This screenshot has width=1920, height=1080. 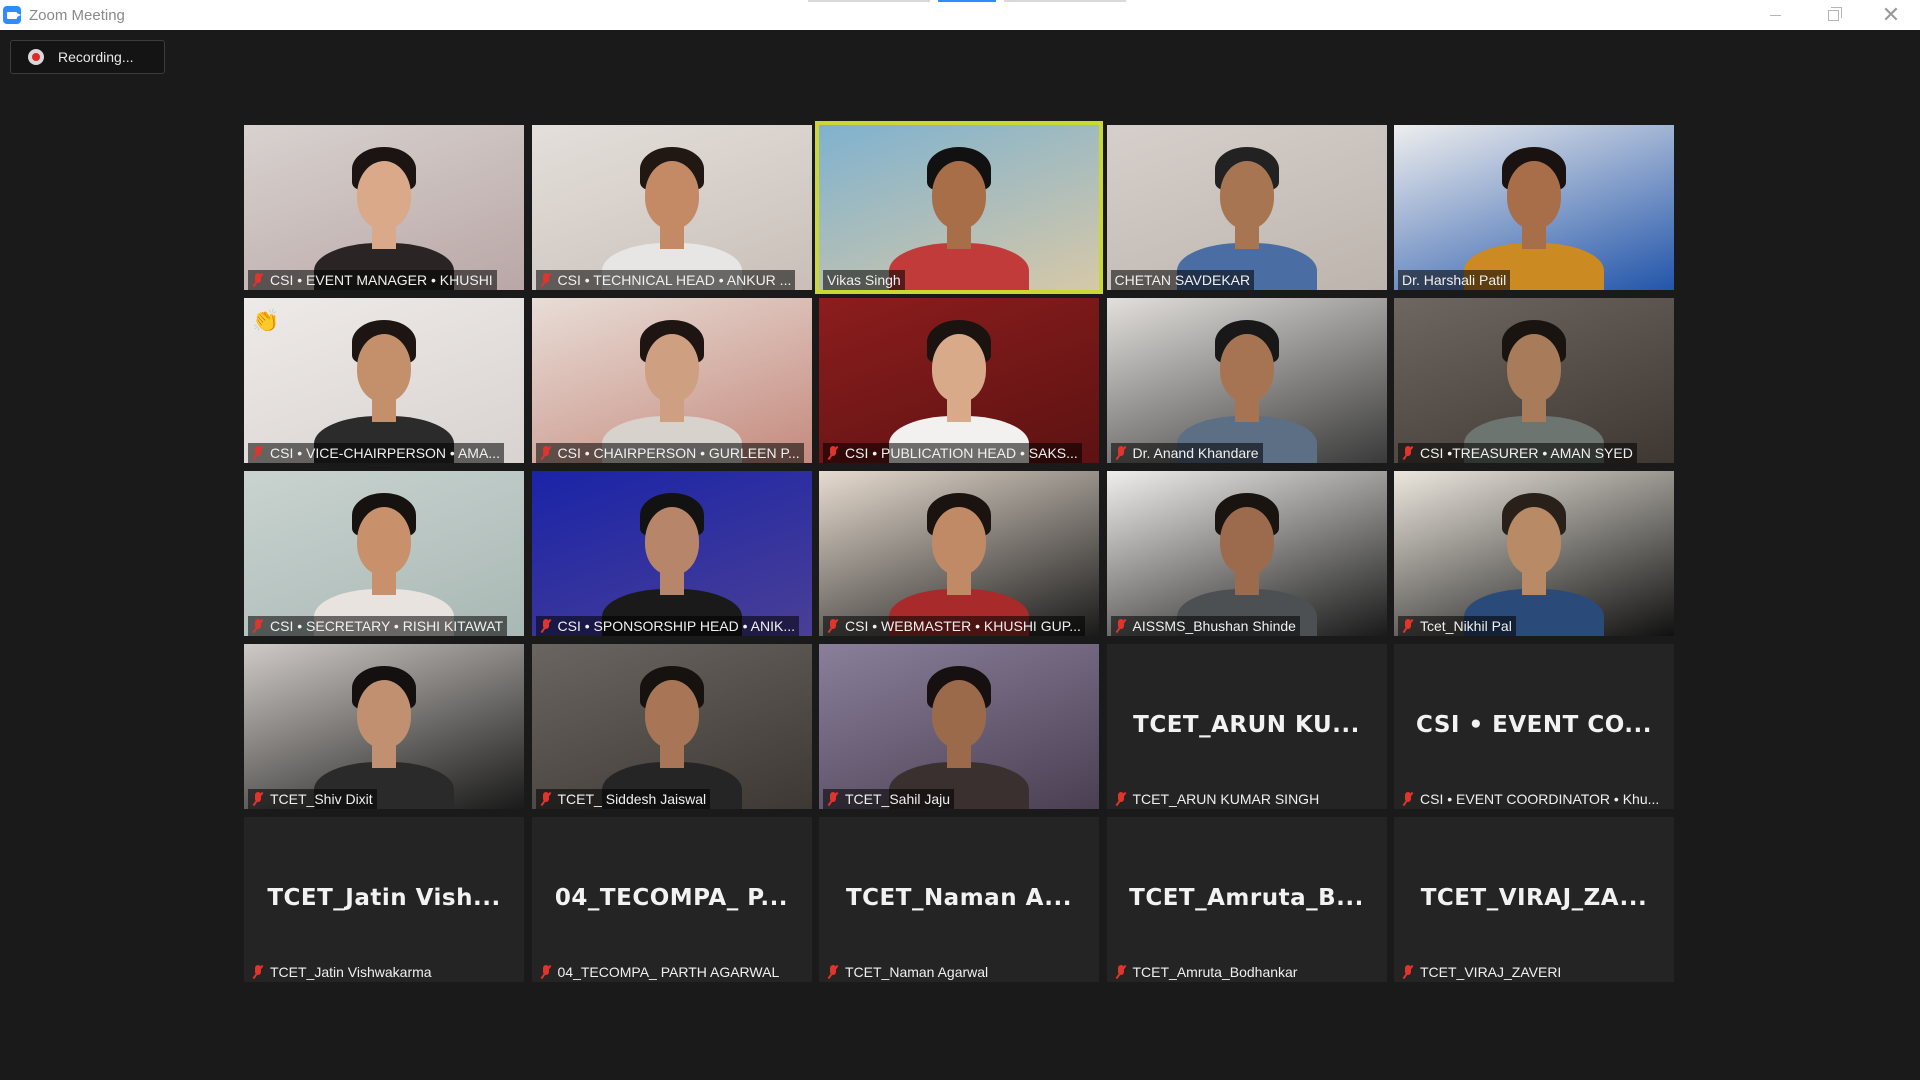 What do you see at coordinates (378, 626) in the screenshot?
I see `participant-name-bar: CSI • SECRETARY • RISHI KITAWAT` at bounding box center [378, 626].